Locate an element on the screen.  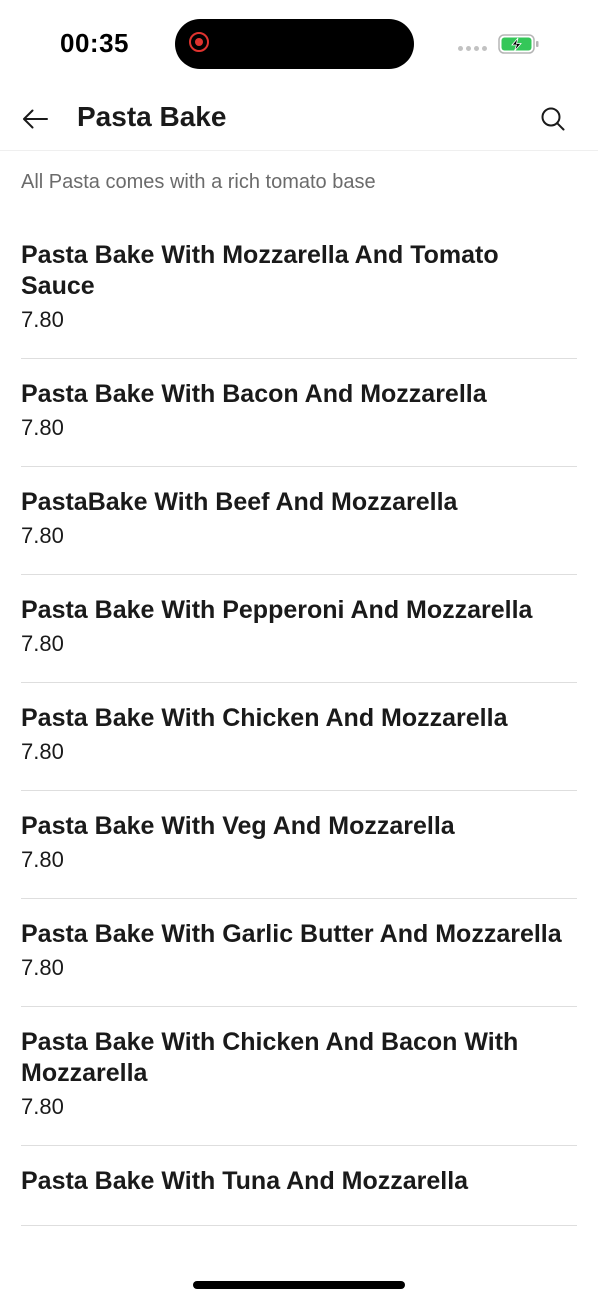
back-button is located at coordinates (35, 119).